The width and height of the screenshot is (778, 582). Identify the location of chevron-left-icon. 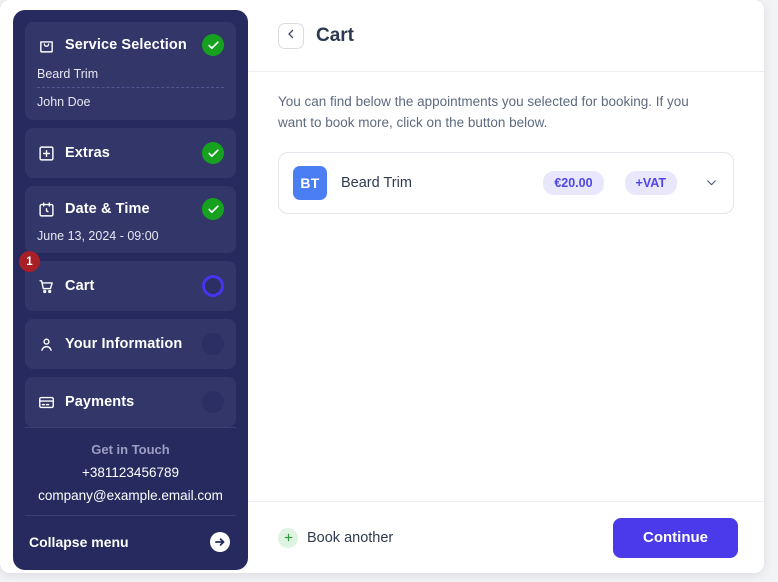
(291, 35).